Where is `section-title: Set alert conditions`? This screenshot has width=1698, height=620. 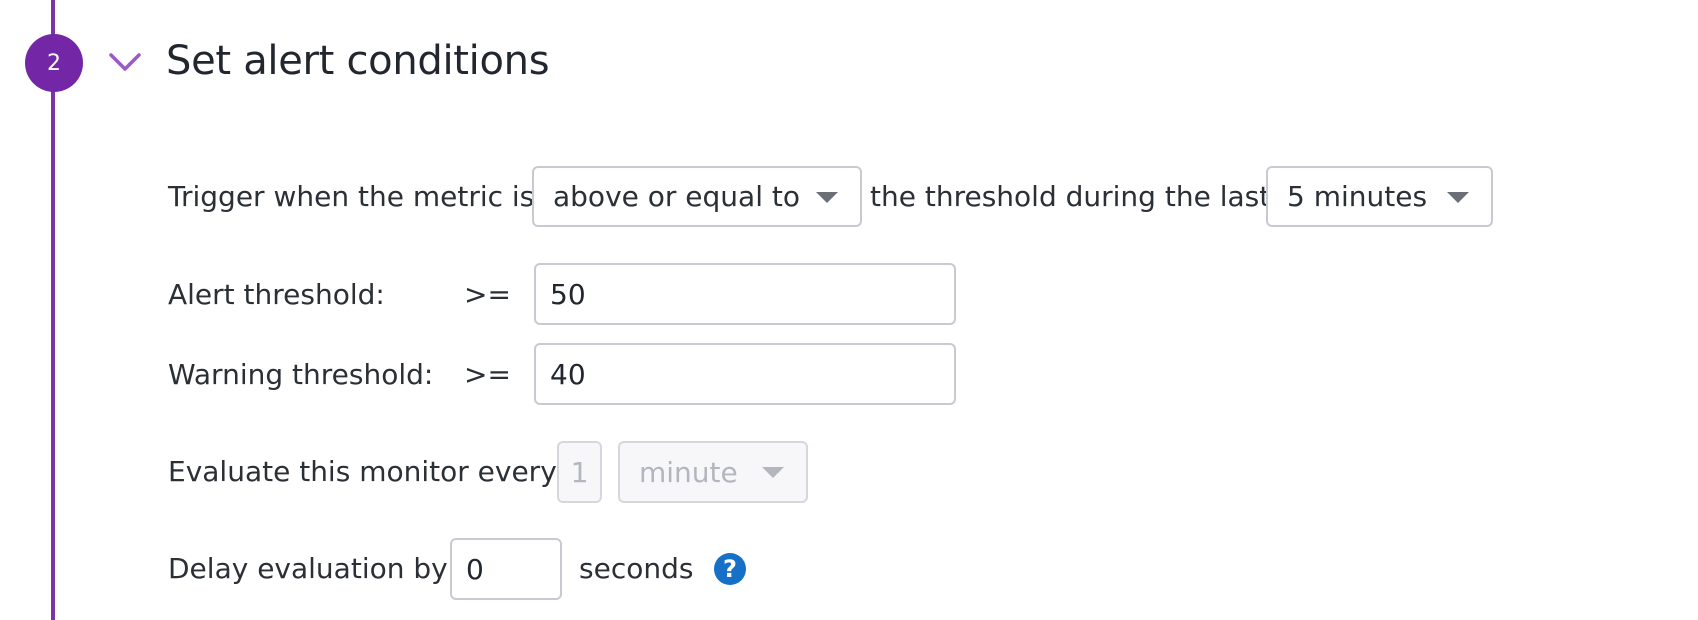
section-title: Set alert conditions is located at coordinates (358, 61).